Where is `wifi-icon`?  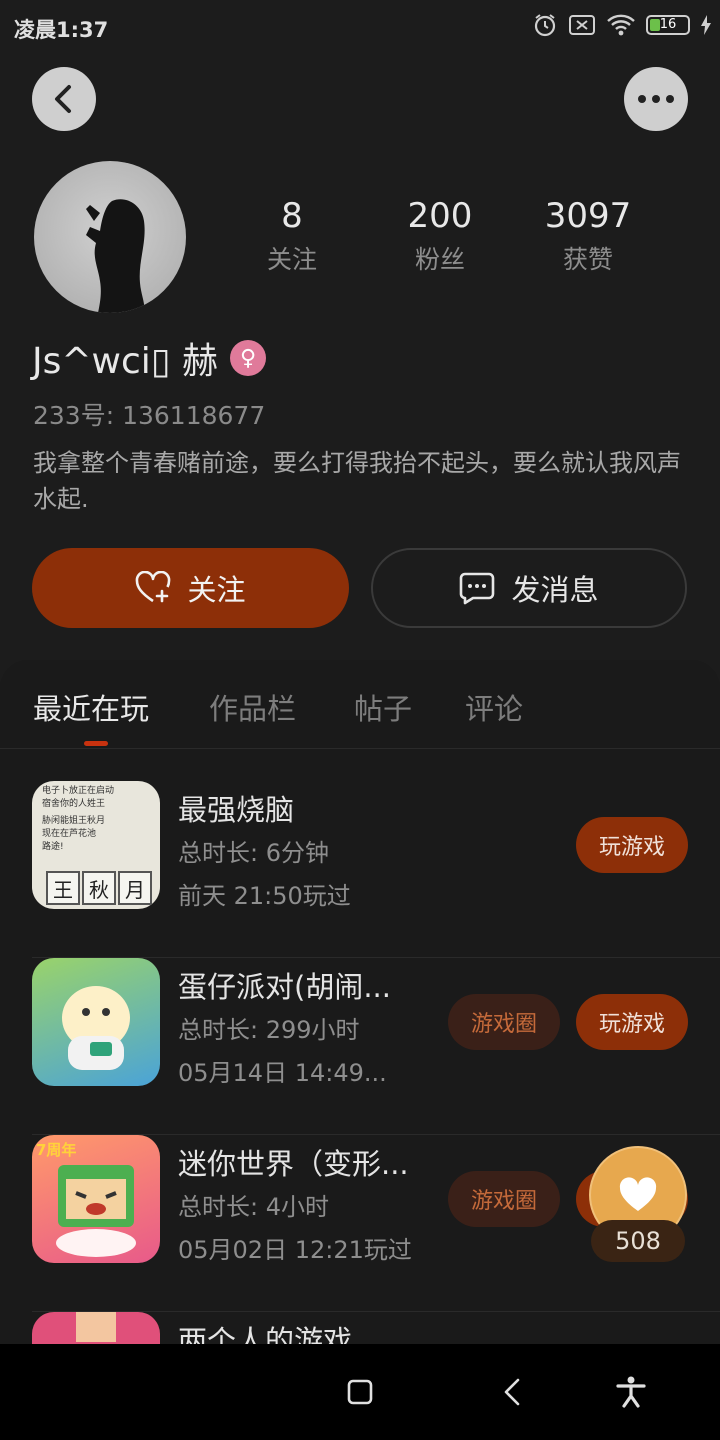
wifi-icon is located at coordinates (621, 25).